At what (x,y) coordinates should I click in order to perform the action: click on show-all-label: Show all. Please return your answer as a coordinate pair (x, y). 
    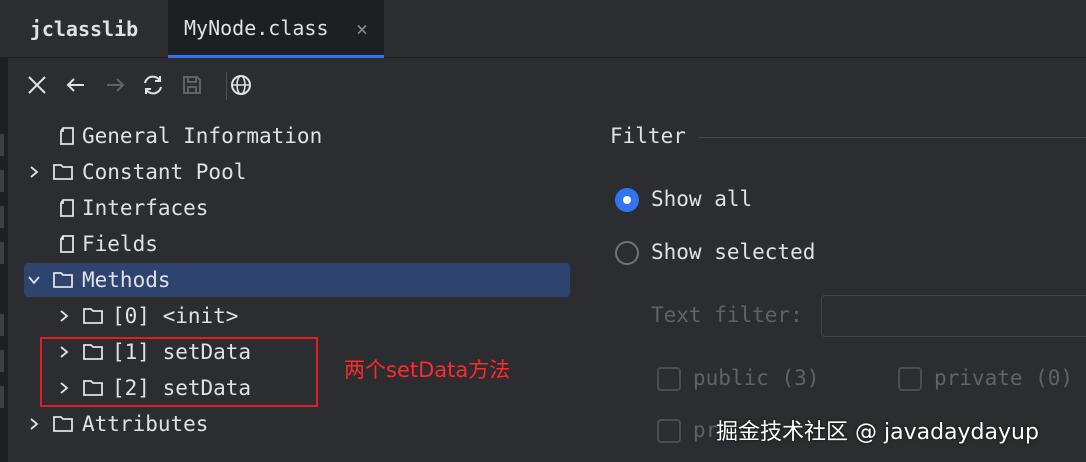
    Looking at the image, I should click on (701, 199).